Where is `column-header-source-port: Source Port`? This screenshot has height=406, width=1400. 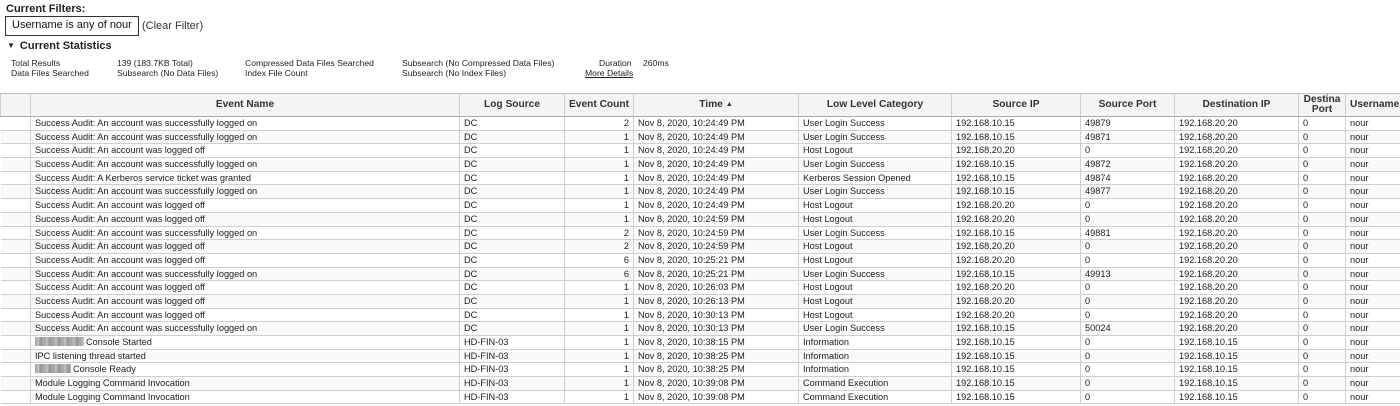
column-header-source-port: Source Port is located at coordinates (1127, 105).